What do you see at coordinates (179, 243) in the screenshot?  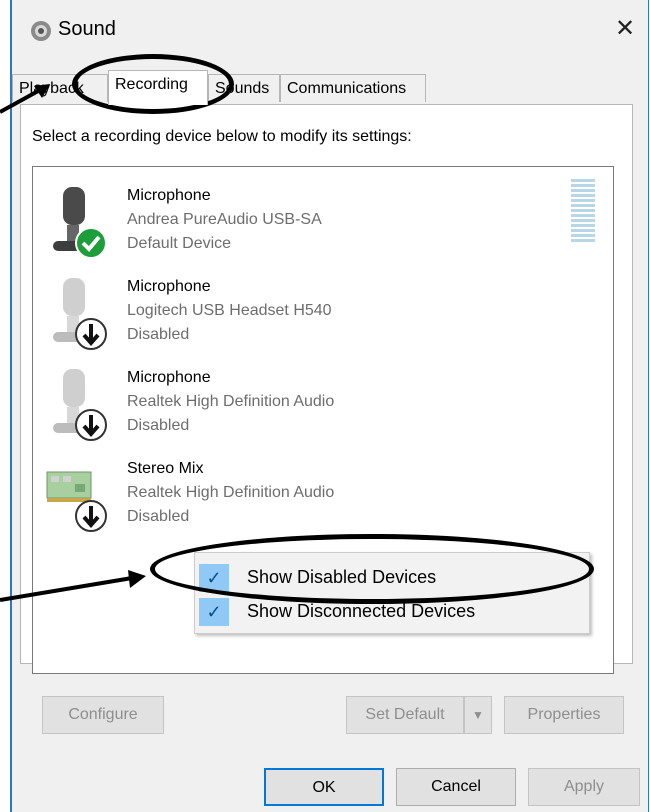 I see `device-status: Default Device` at bounding box center [179, 243].